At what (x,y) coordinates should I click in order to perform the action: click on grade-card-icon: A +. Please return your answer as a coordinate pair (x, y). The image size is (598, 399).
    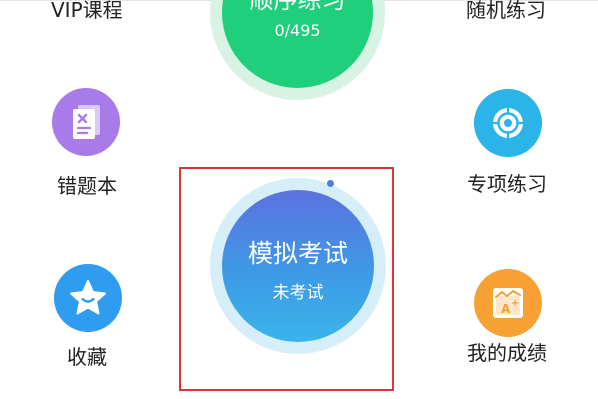
    Looking at the image, I should click on (508, 303).